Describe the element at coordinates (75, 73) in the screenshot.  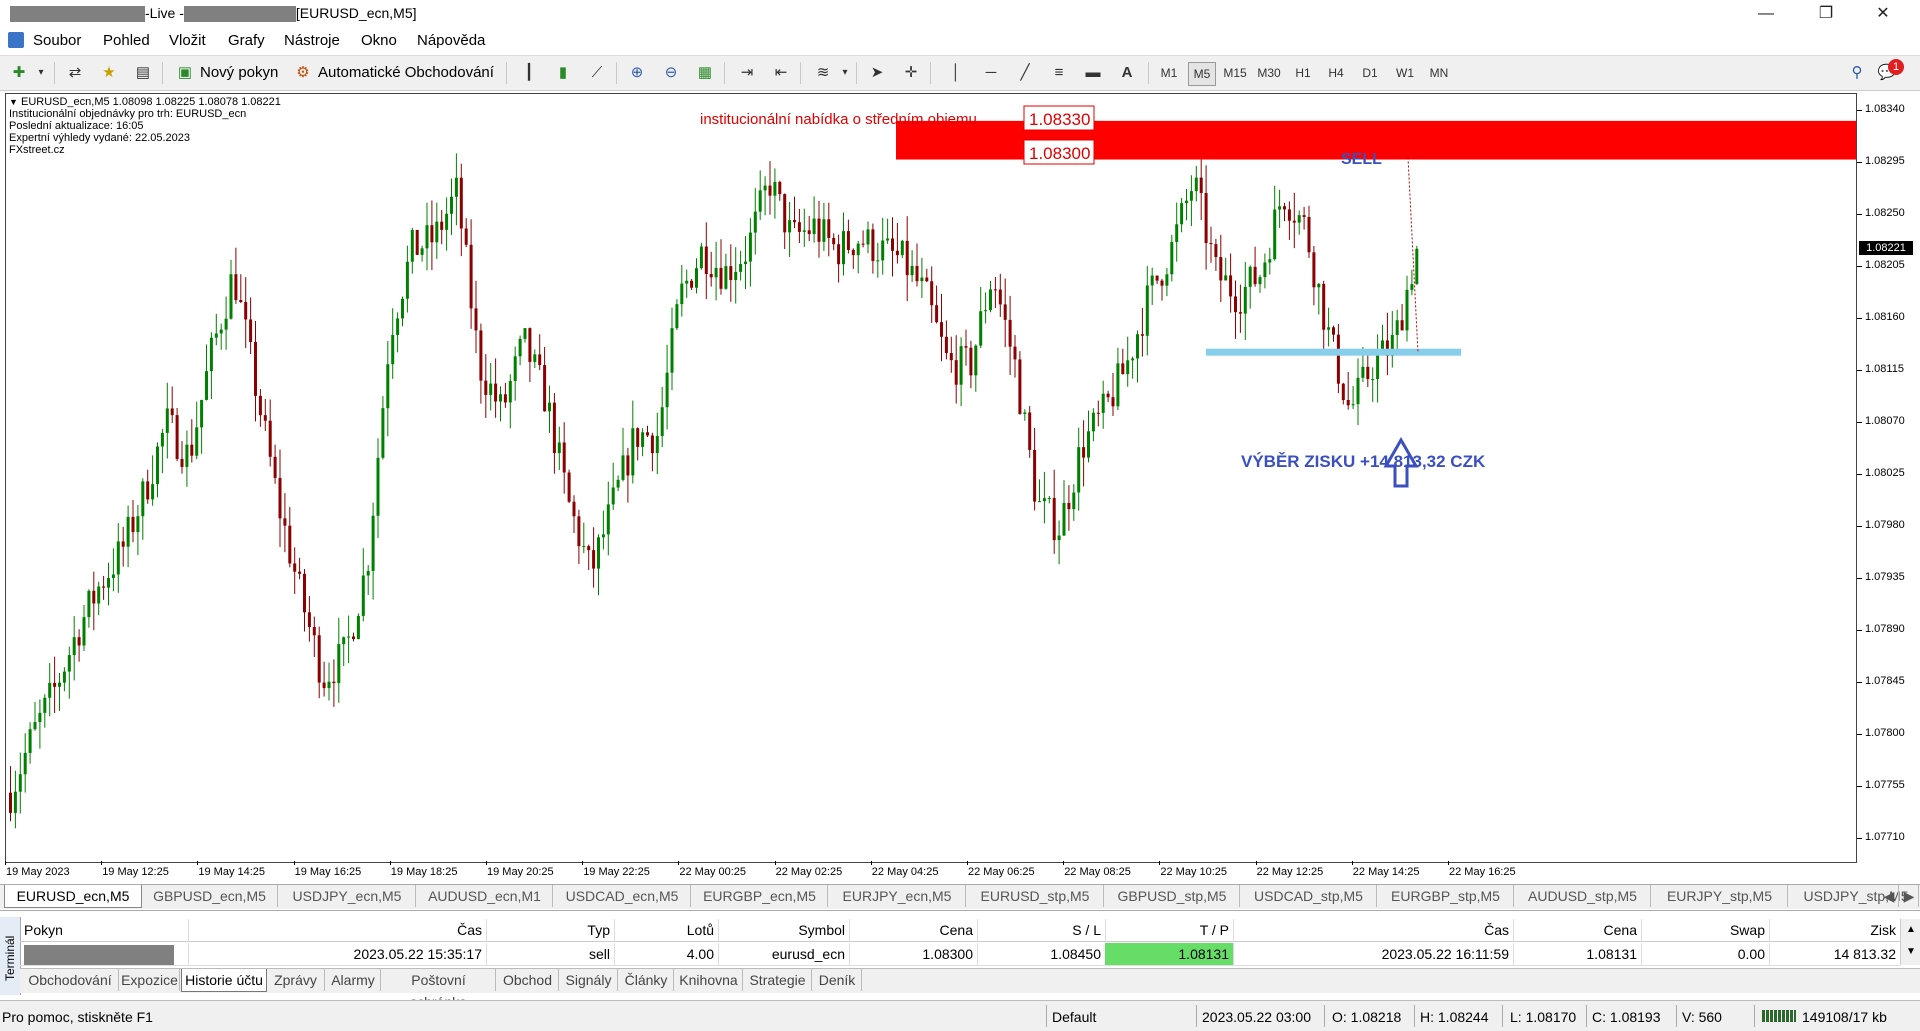
I see `market-watch-icon: ⇄` at that location.